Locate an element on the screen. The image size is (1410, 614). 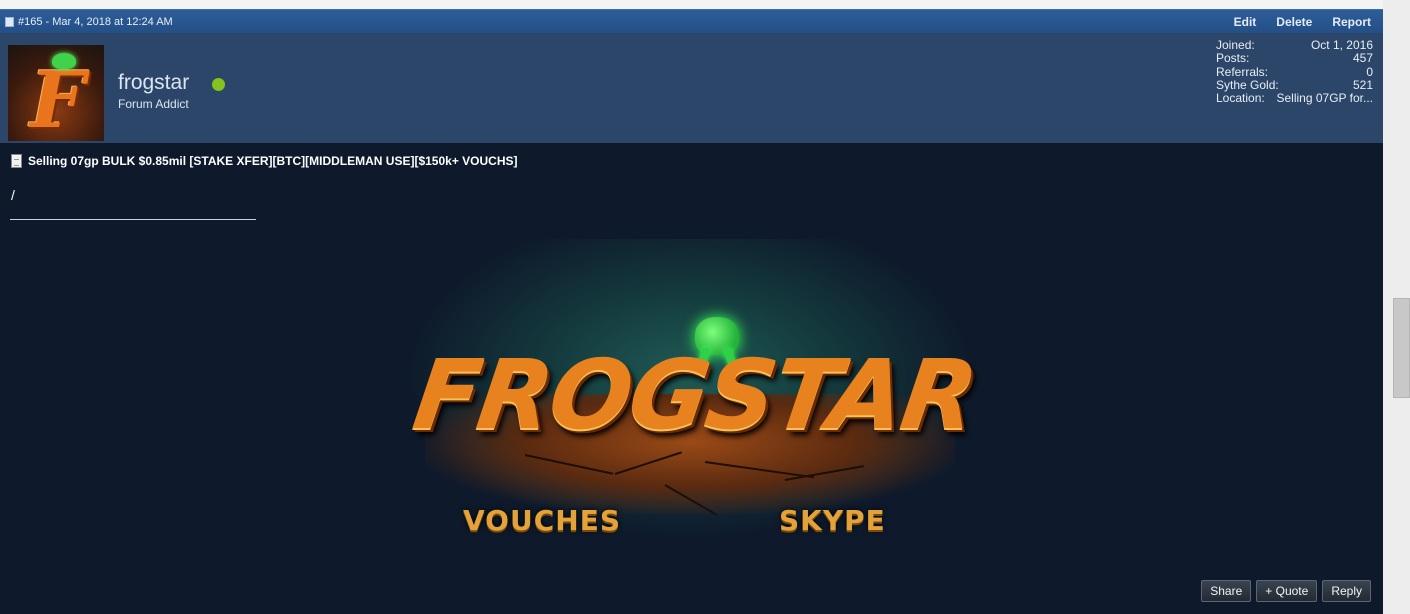
edit-link: Edit is located at coordinates (1245, 22).